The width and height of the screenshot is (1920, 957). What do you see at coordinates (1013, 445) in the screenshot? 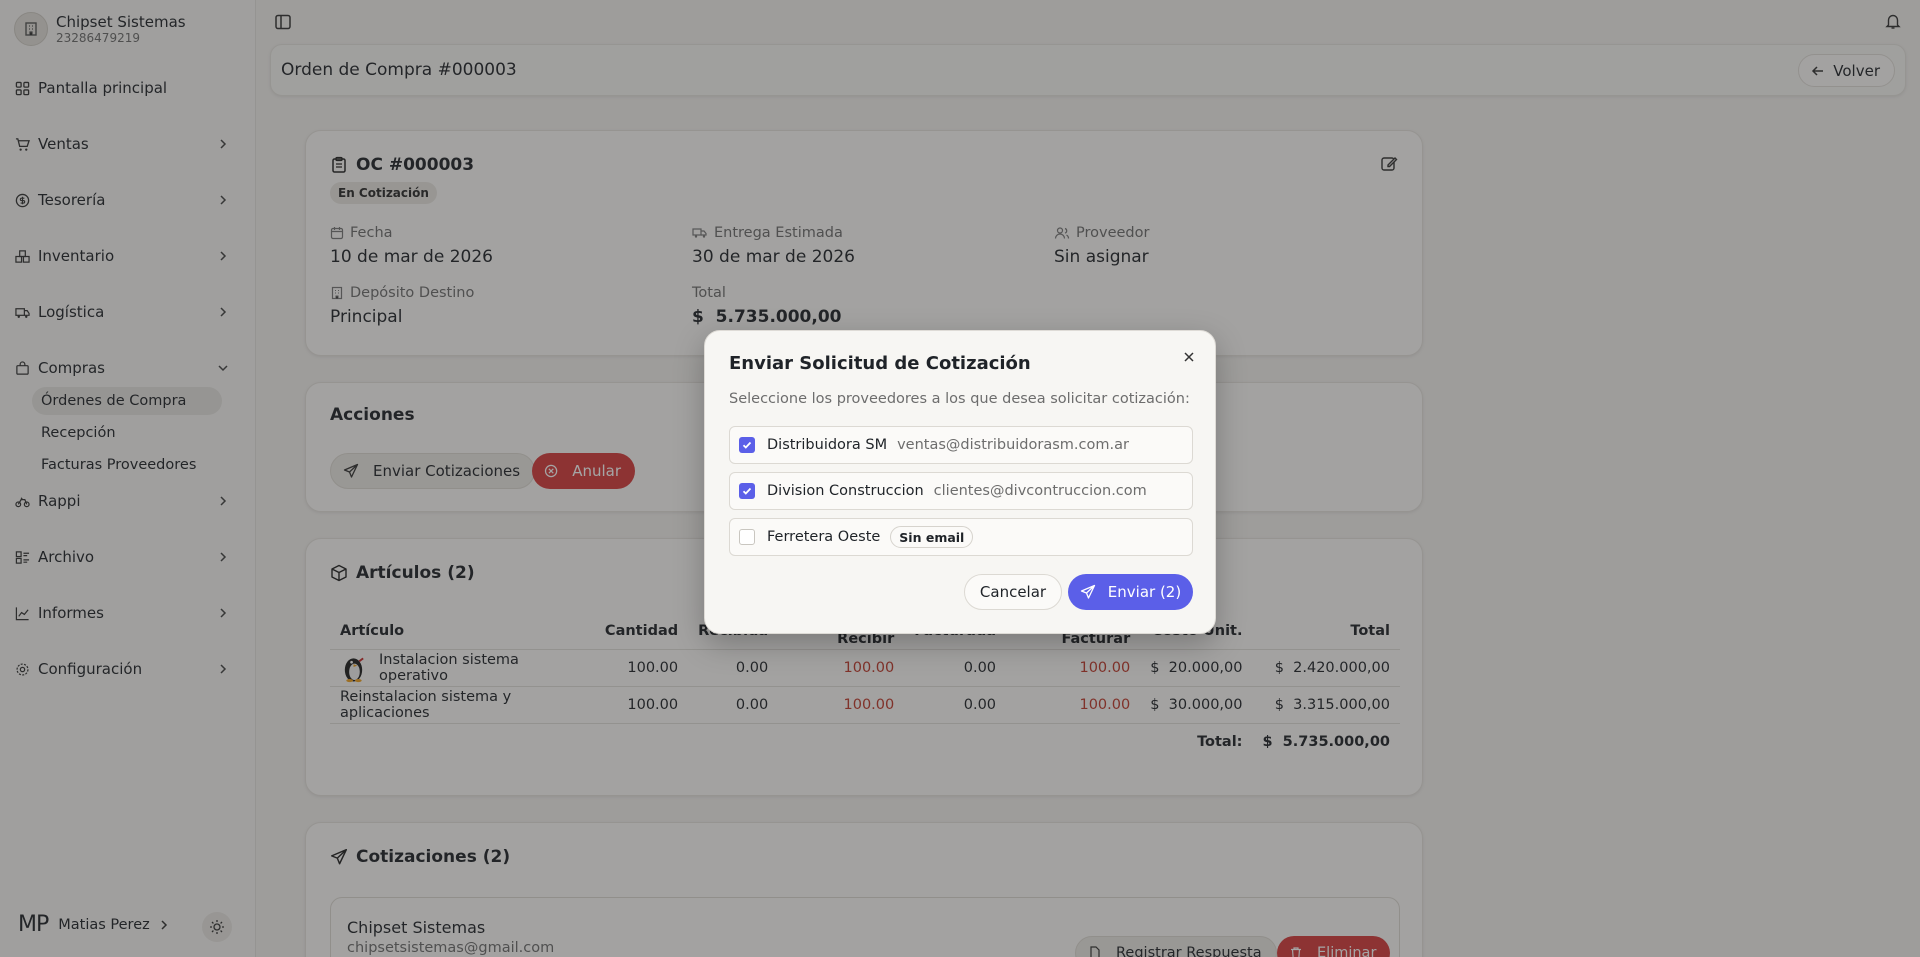
I see `provider-email: ventas@distribuidorasm.com.ar` at bounding box center [1013, 445].